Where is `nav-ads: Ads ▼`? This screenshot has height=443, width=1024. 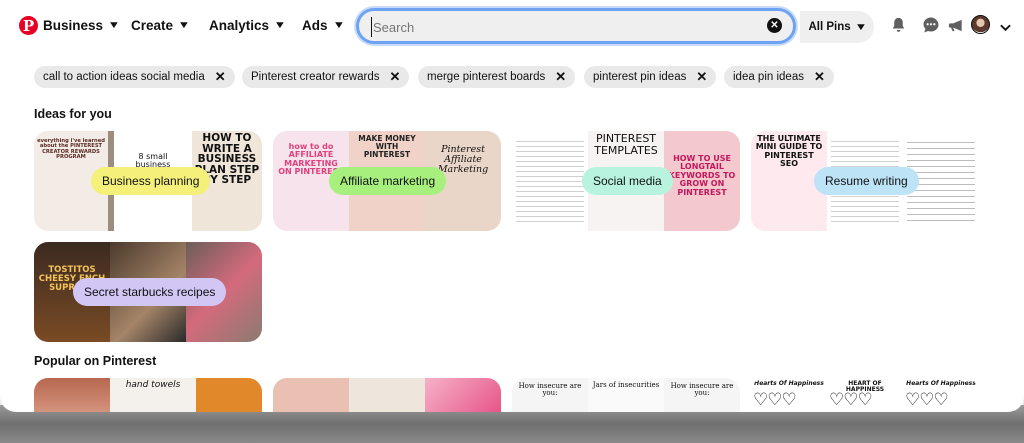 nav-ads: Ads ▼ is located at coordinates (323, 25).